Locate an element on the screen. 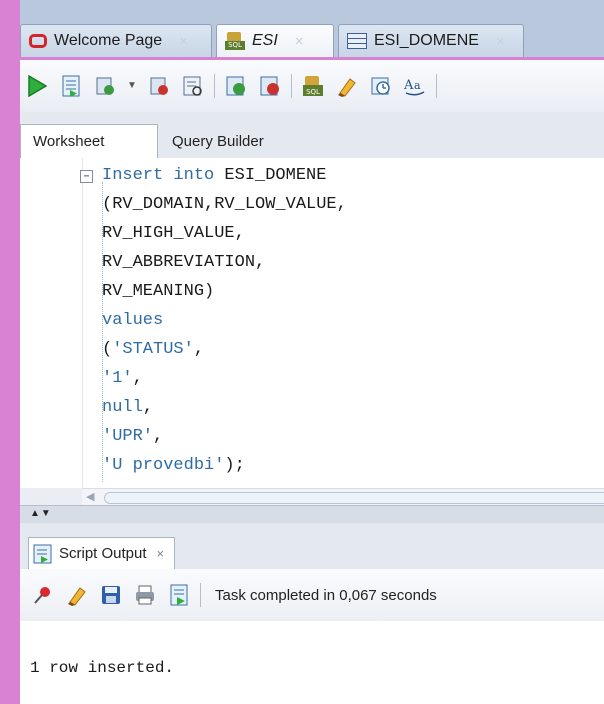  scrollbar-thumb is located at coordinates (354, 498).